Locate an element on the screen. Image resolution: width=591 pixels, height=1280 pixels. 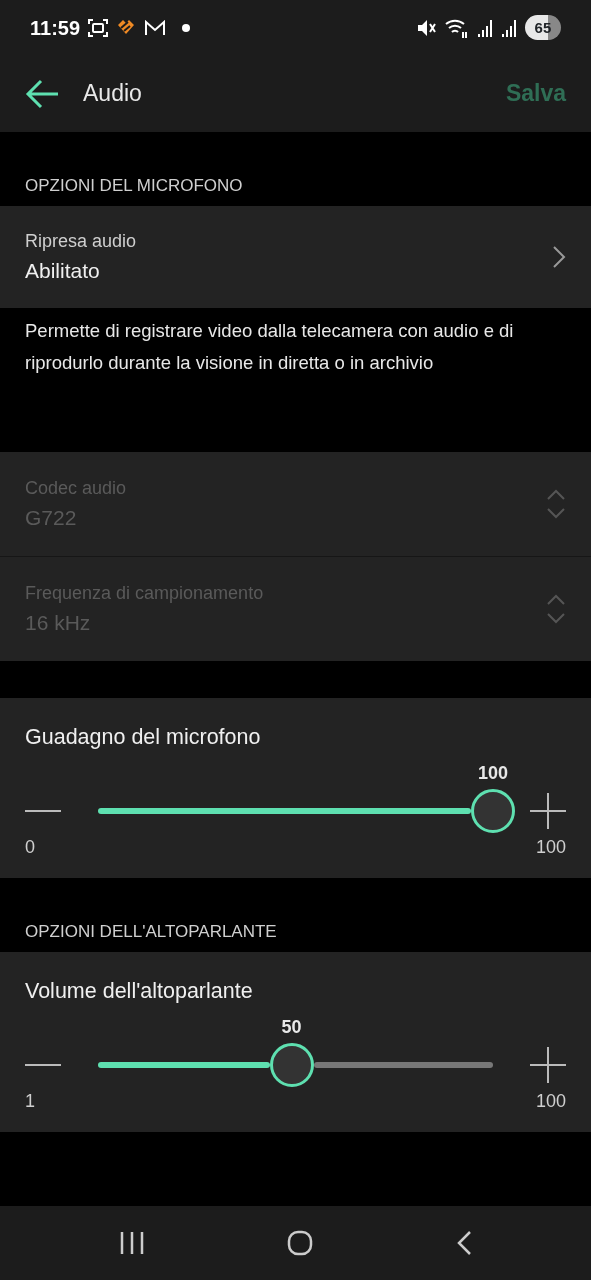
slider-label: Volume dell'altoparlante is located at coordinates (139, 991).